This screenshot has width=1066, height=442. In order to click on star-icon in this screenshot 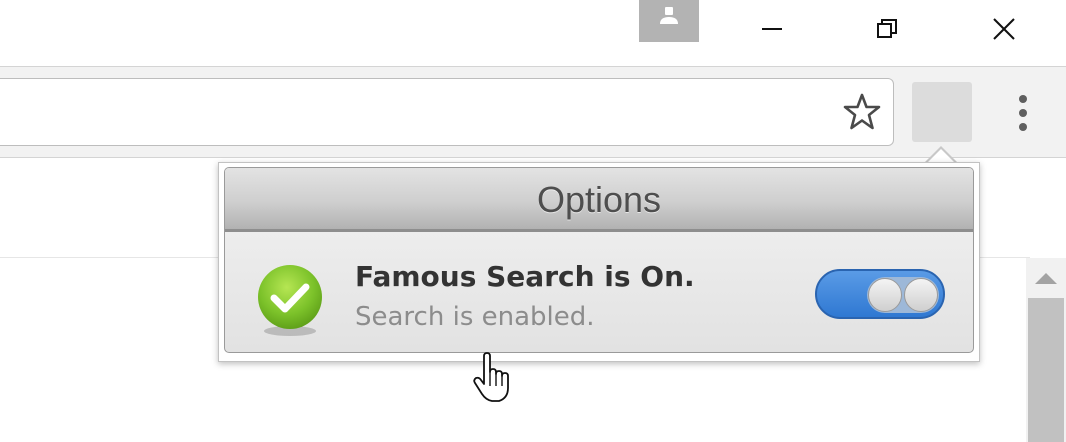, I will do `click(862, 111)`.